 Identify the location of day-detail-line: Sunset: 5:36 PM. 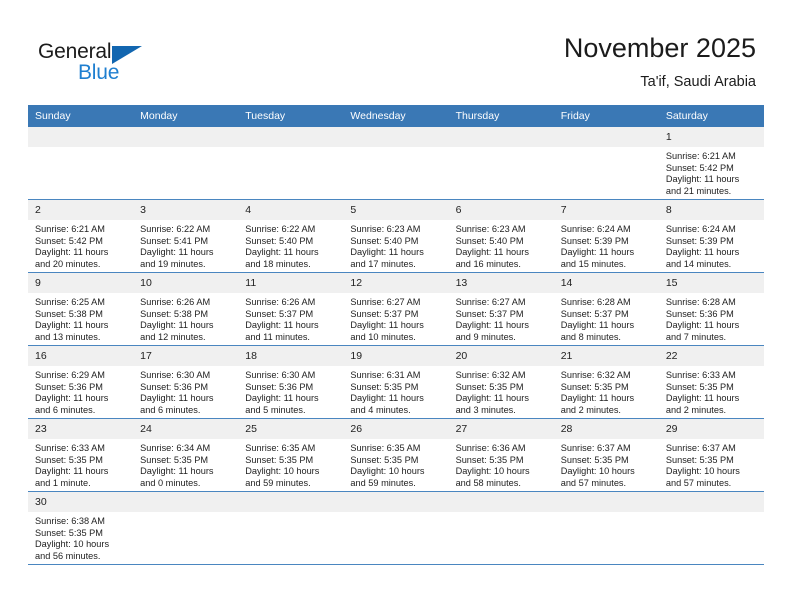
(174, 386).